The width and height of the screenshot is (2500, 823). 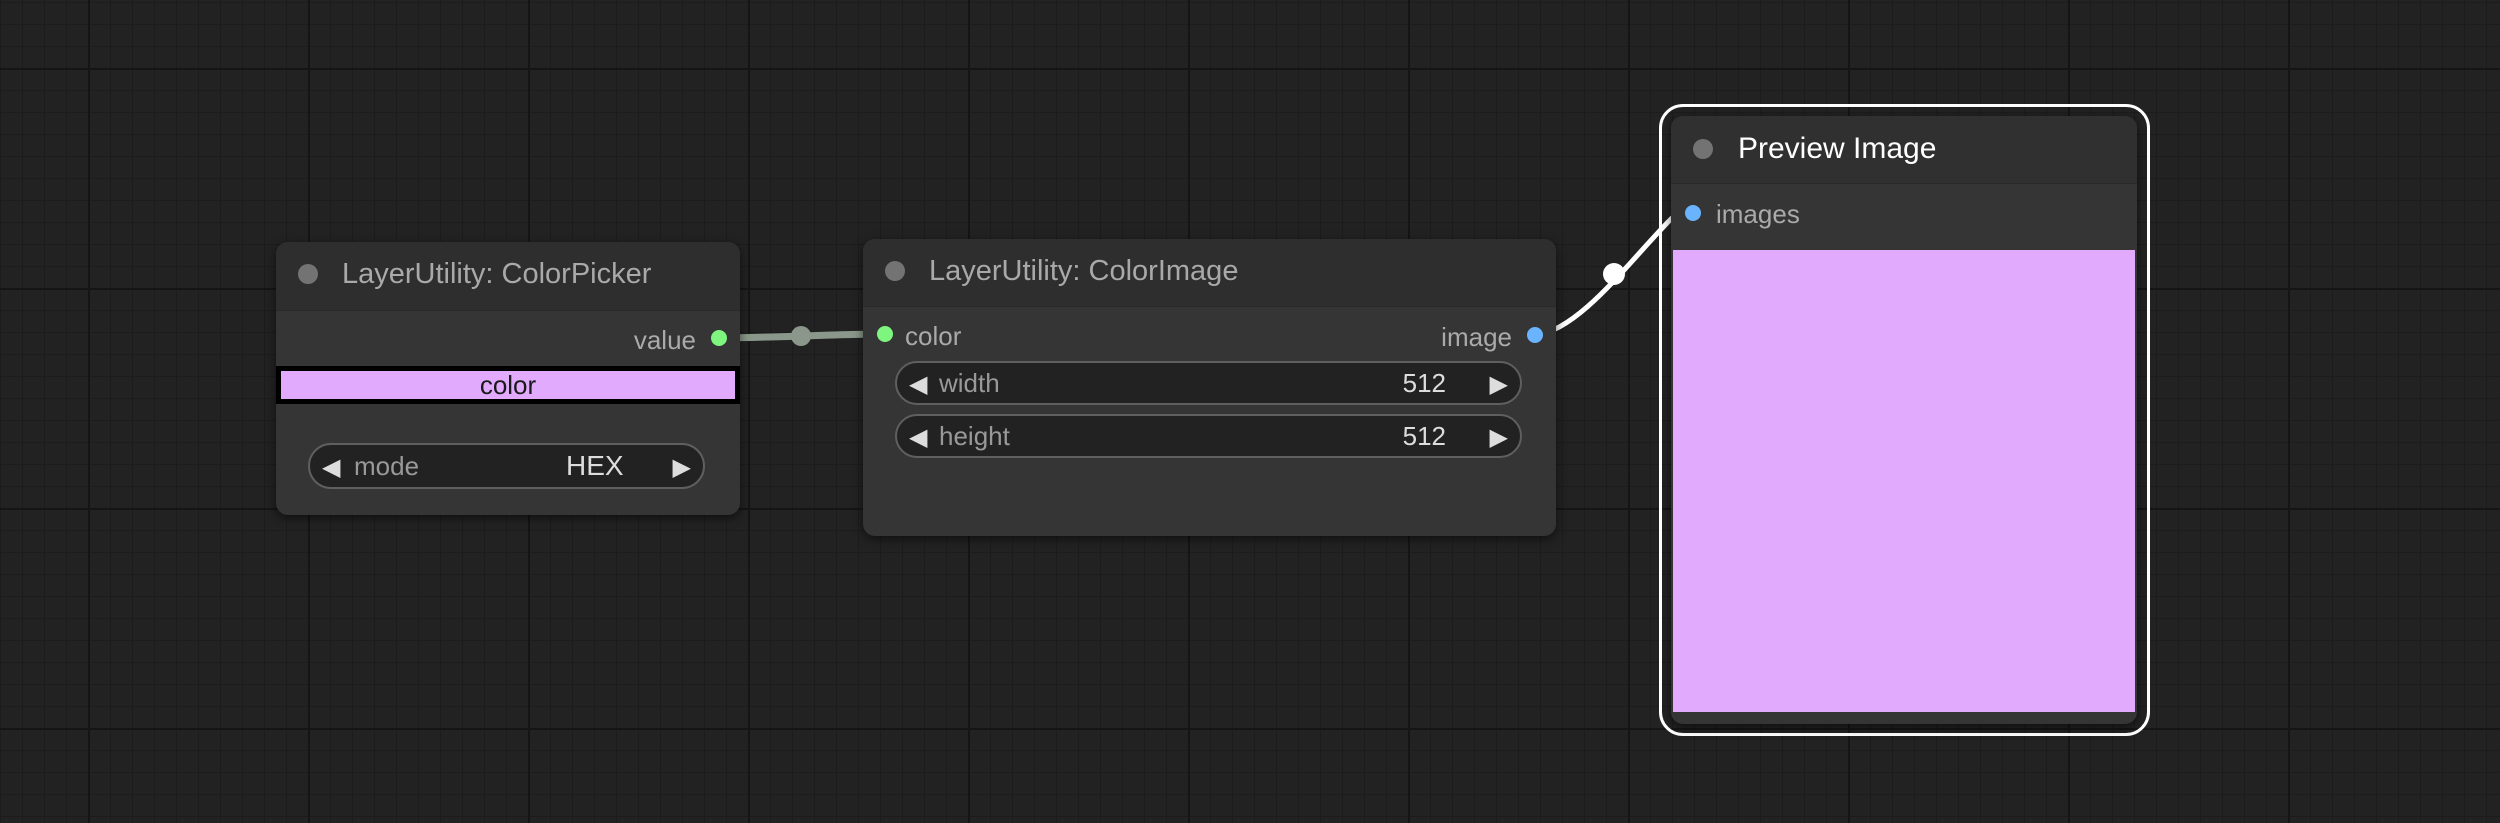 What do you see at coordinates (1837, 148) in the screenshot?
I see `node-title: Preview Image` at bounding box center [1837, 148].